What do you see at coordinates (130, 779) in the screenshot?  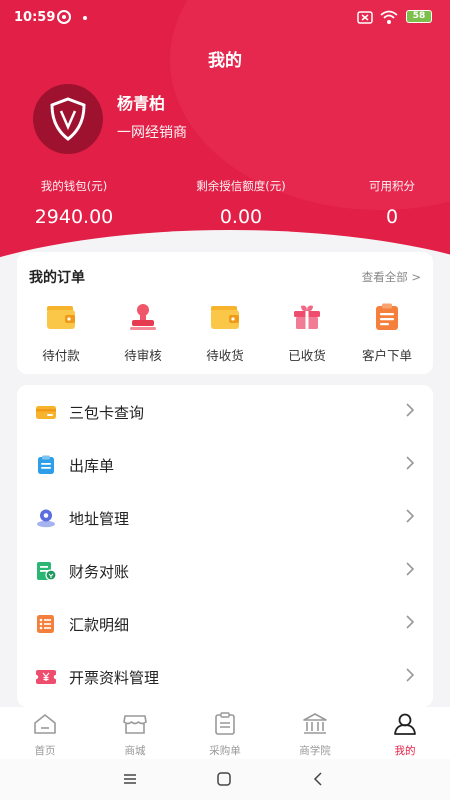 I see `menu-icon` at bounding box center [130, 779].